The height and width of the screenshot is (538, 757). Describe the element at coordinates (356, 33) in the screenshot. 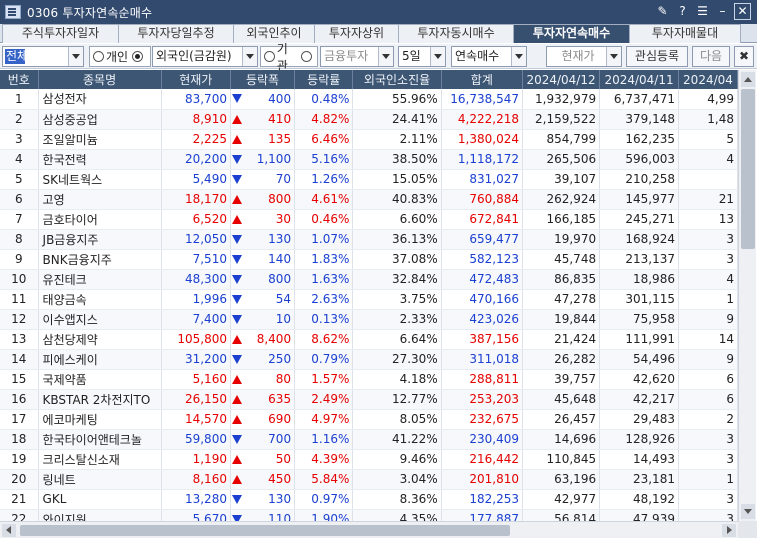

I see `tab-4: 투자자상위` at that location.